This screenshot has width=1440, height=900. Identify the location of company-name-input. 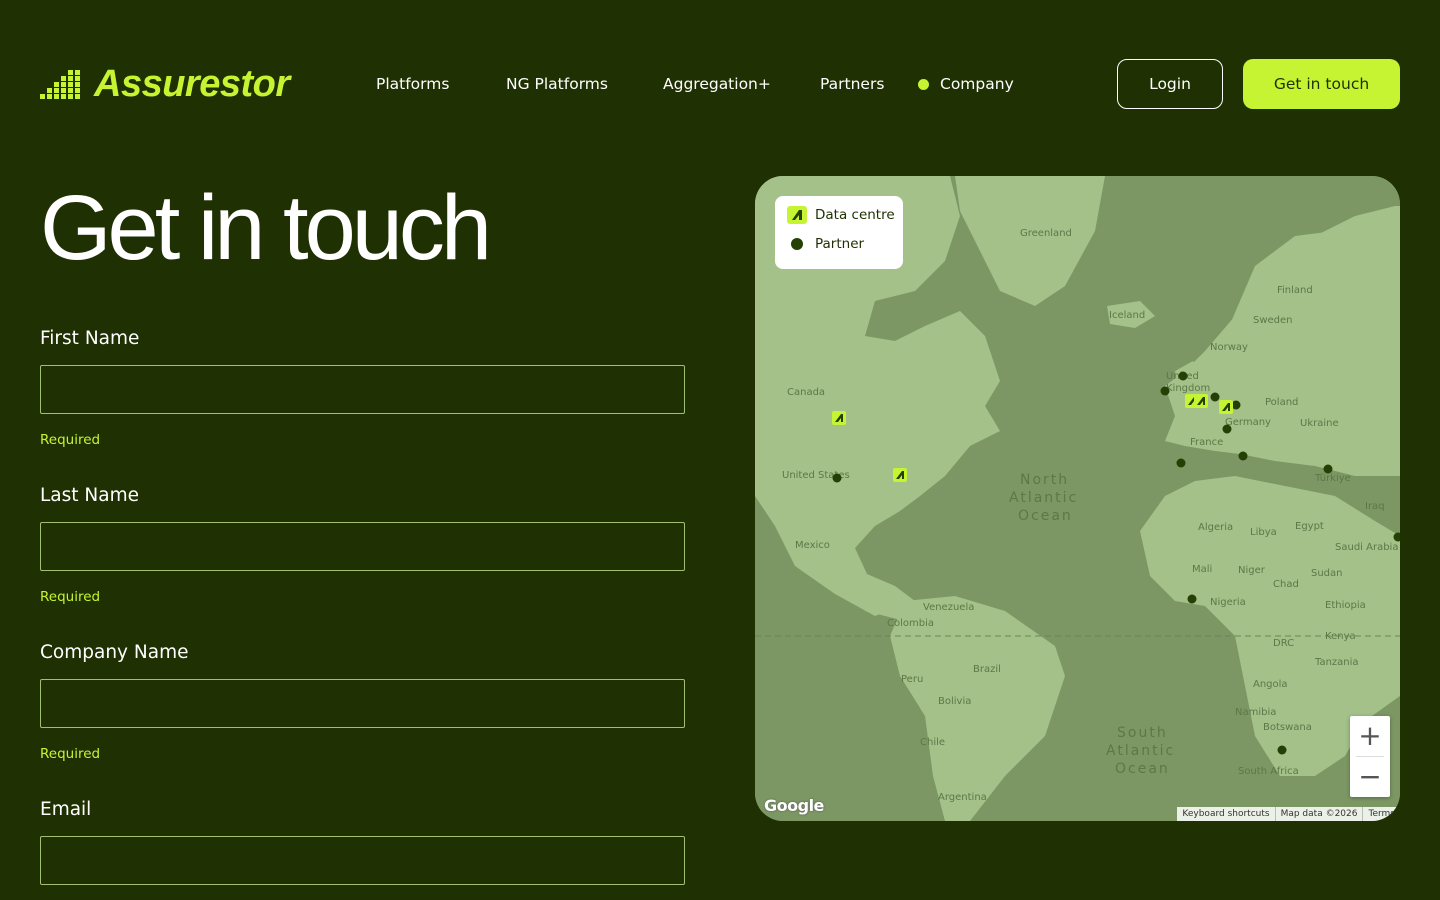
(362, 703).